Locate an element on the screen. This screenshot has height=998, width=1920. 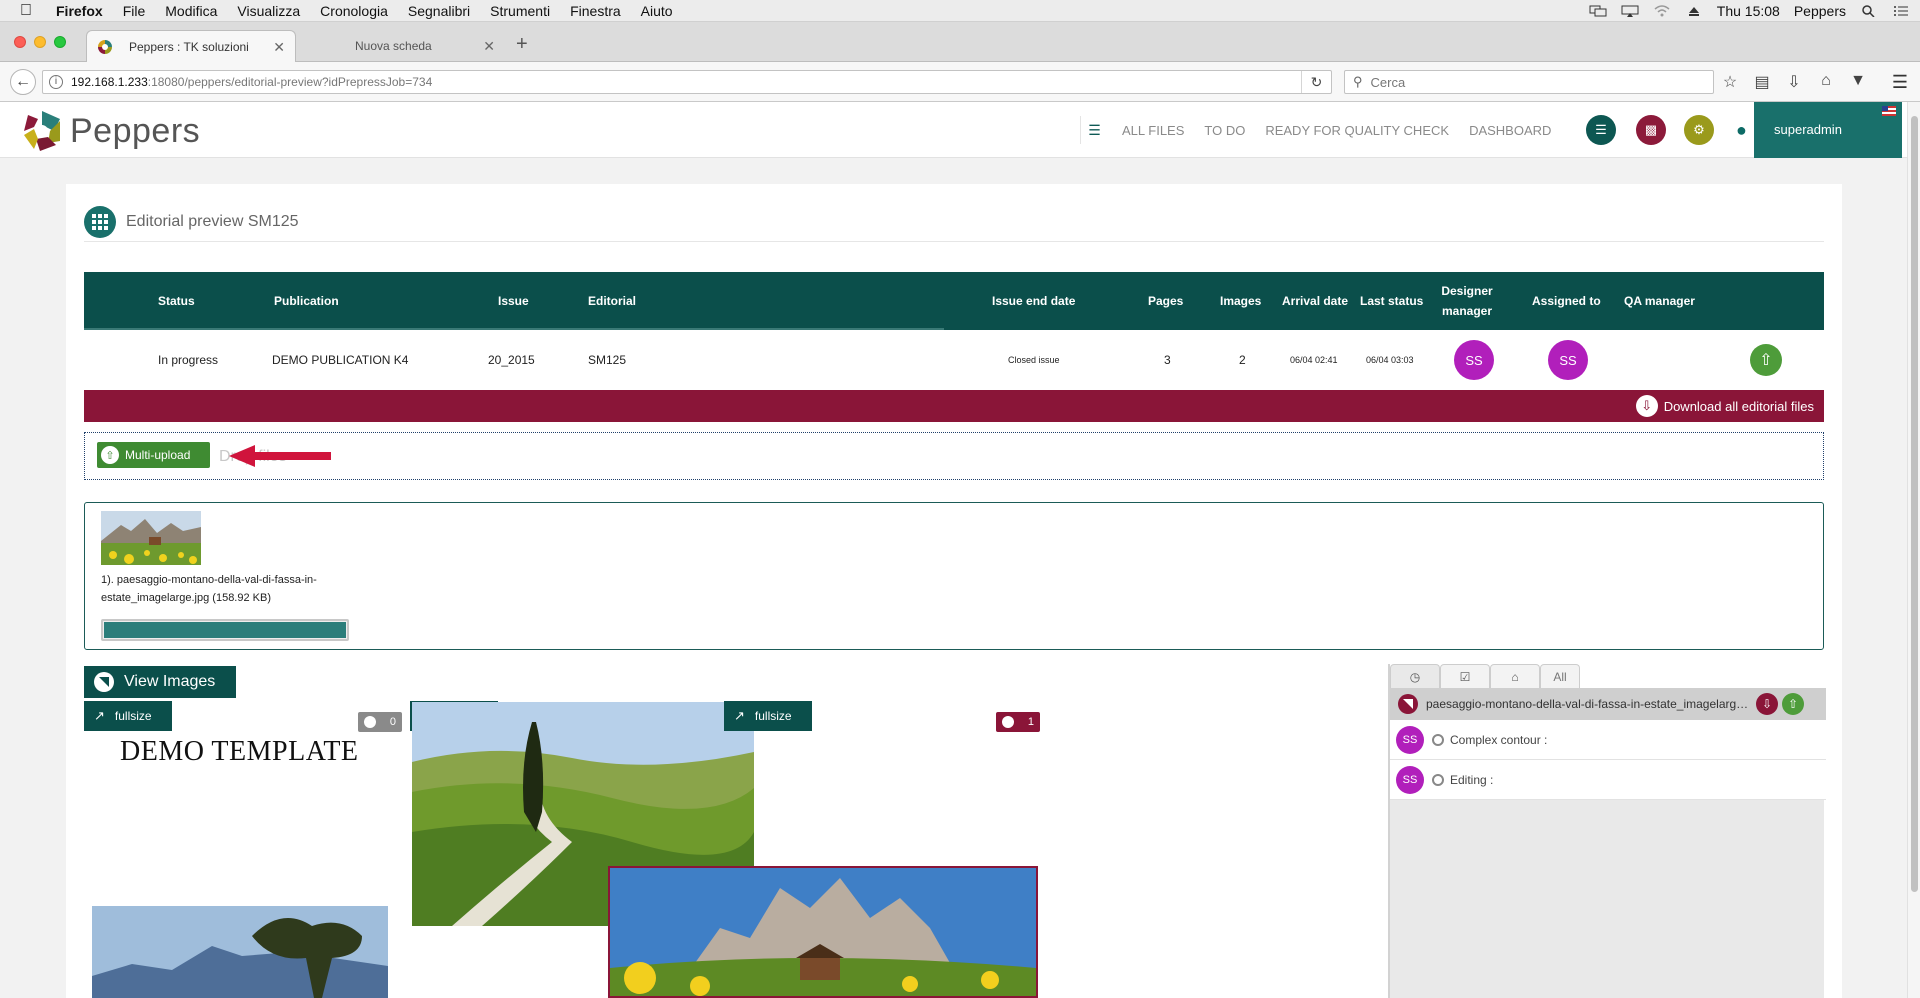
th-editorial: Editorial is located at coordinates (612, 301).